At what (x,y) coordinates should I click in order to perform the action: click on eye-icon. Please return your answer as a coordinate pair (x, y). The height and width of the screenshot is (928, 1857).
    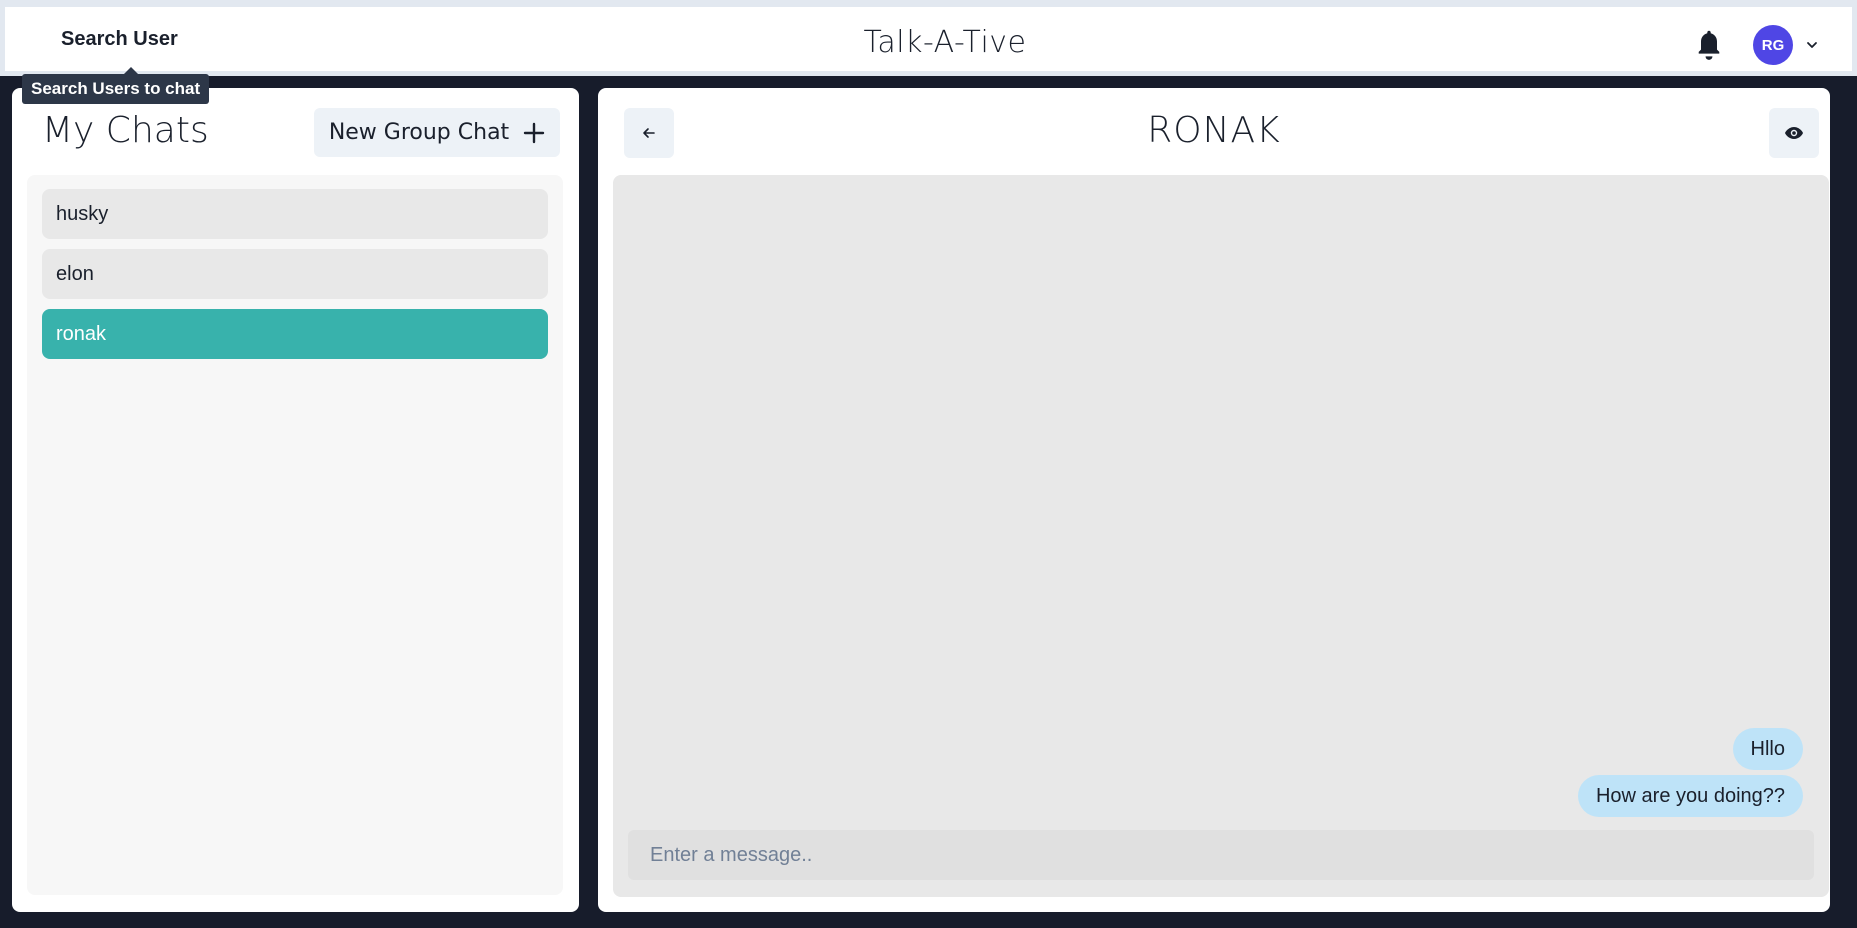
    Looking at the image, I should click on (1794, 133).